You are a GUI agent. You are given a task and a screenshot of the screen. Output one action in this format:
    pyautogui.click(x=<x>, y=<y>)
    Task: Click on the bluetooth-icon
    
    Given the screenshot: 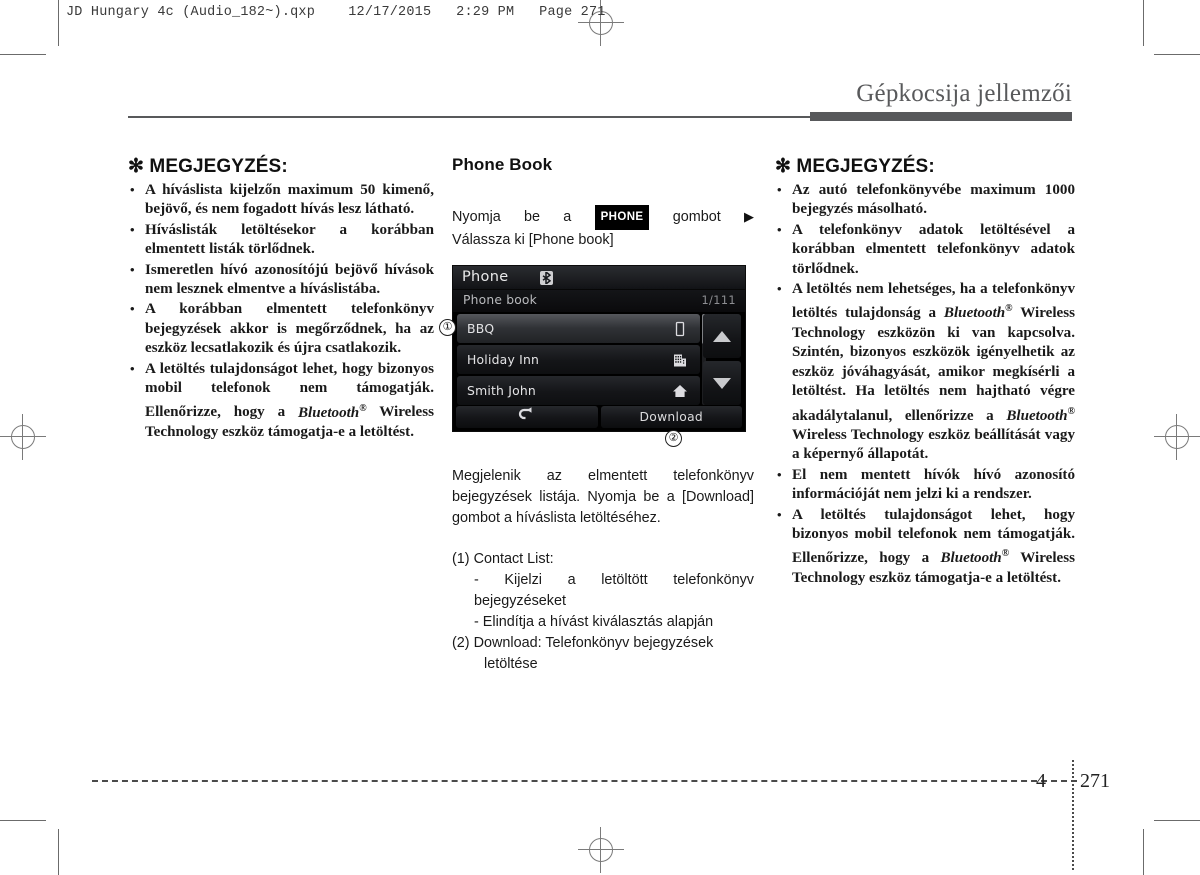 What is the action you would take?
    pyautogui.click(x=546, y=278)
    